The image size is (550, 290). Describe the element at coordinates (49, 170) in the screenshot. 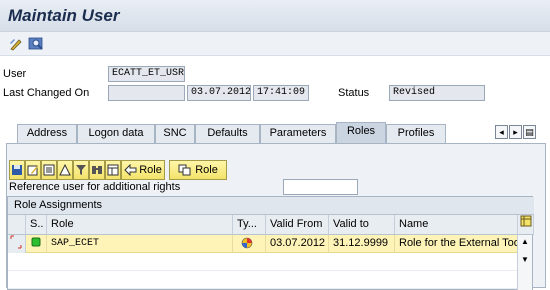

I see `details-icon` at that location.